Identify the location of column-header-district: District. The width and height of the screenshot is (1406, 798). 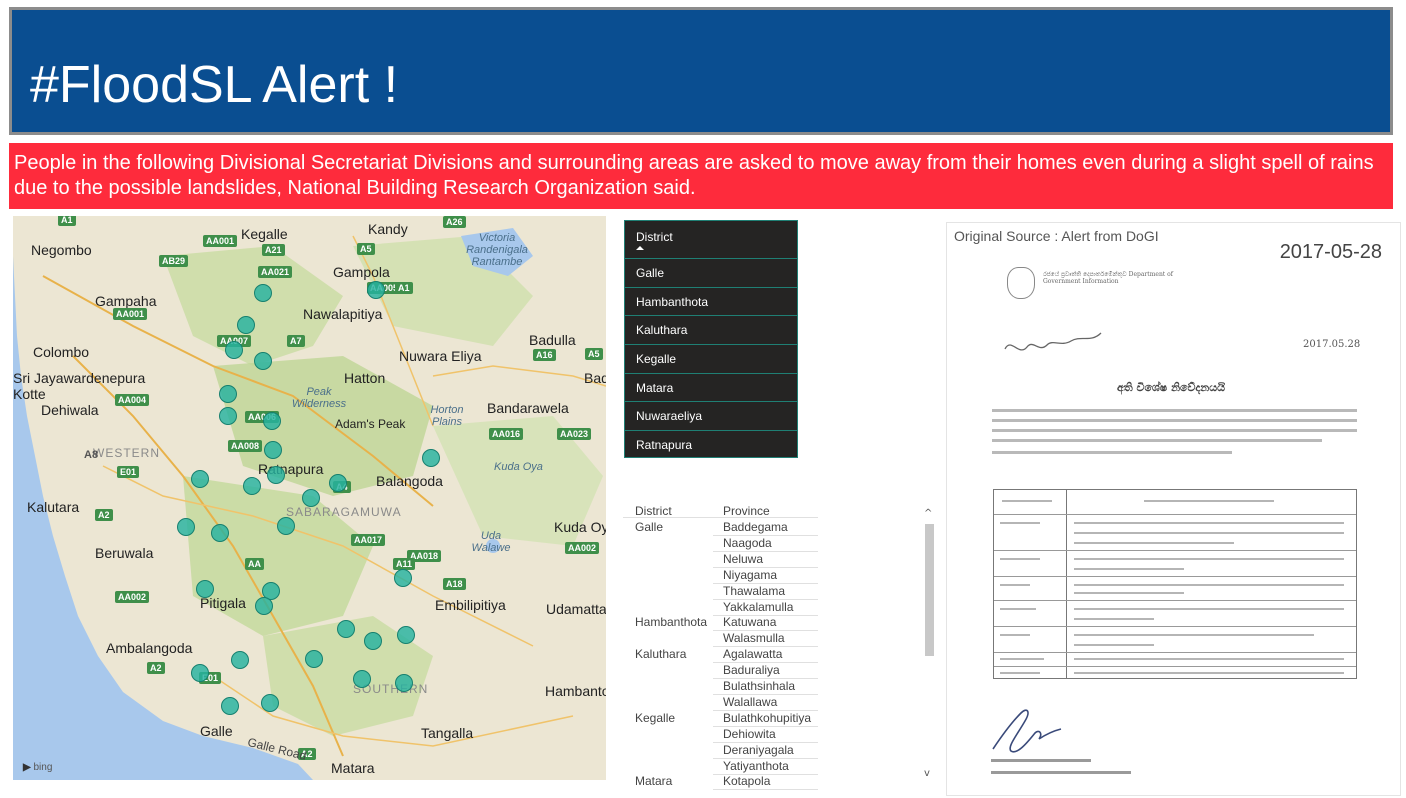
(653, 511).